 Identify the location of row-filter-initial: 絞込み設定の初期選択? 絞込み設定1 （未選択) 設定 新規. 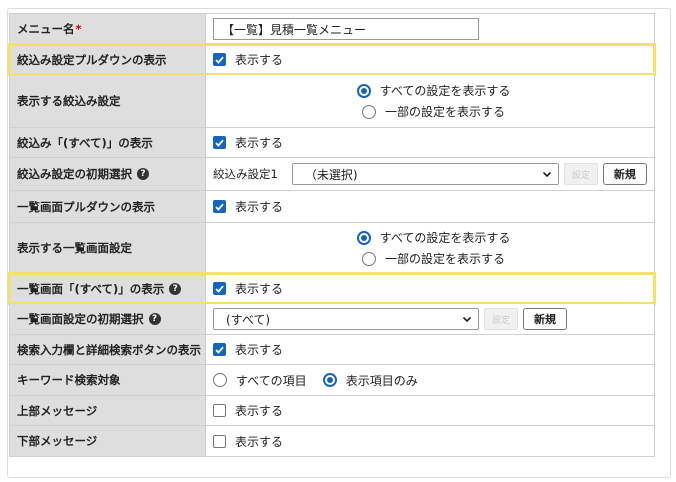
(332, 174).